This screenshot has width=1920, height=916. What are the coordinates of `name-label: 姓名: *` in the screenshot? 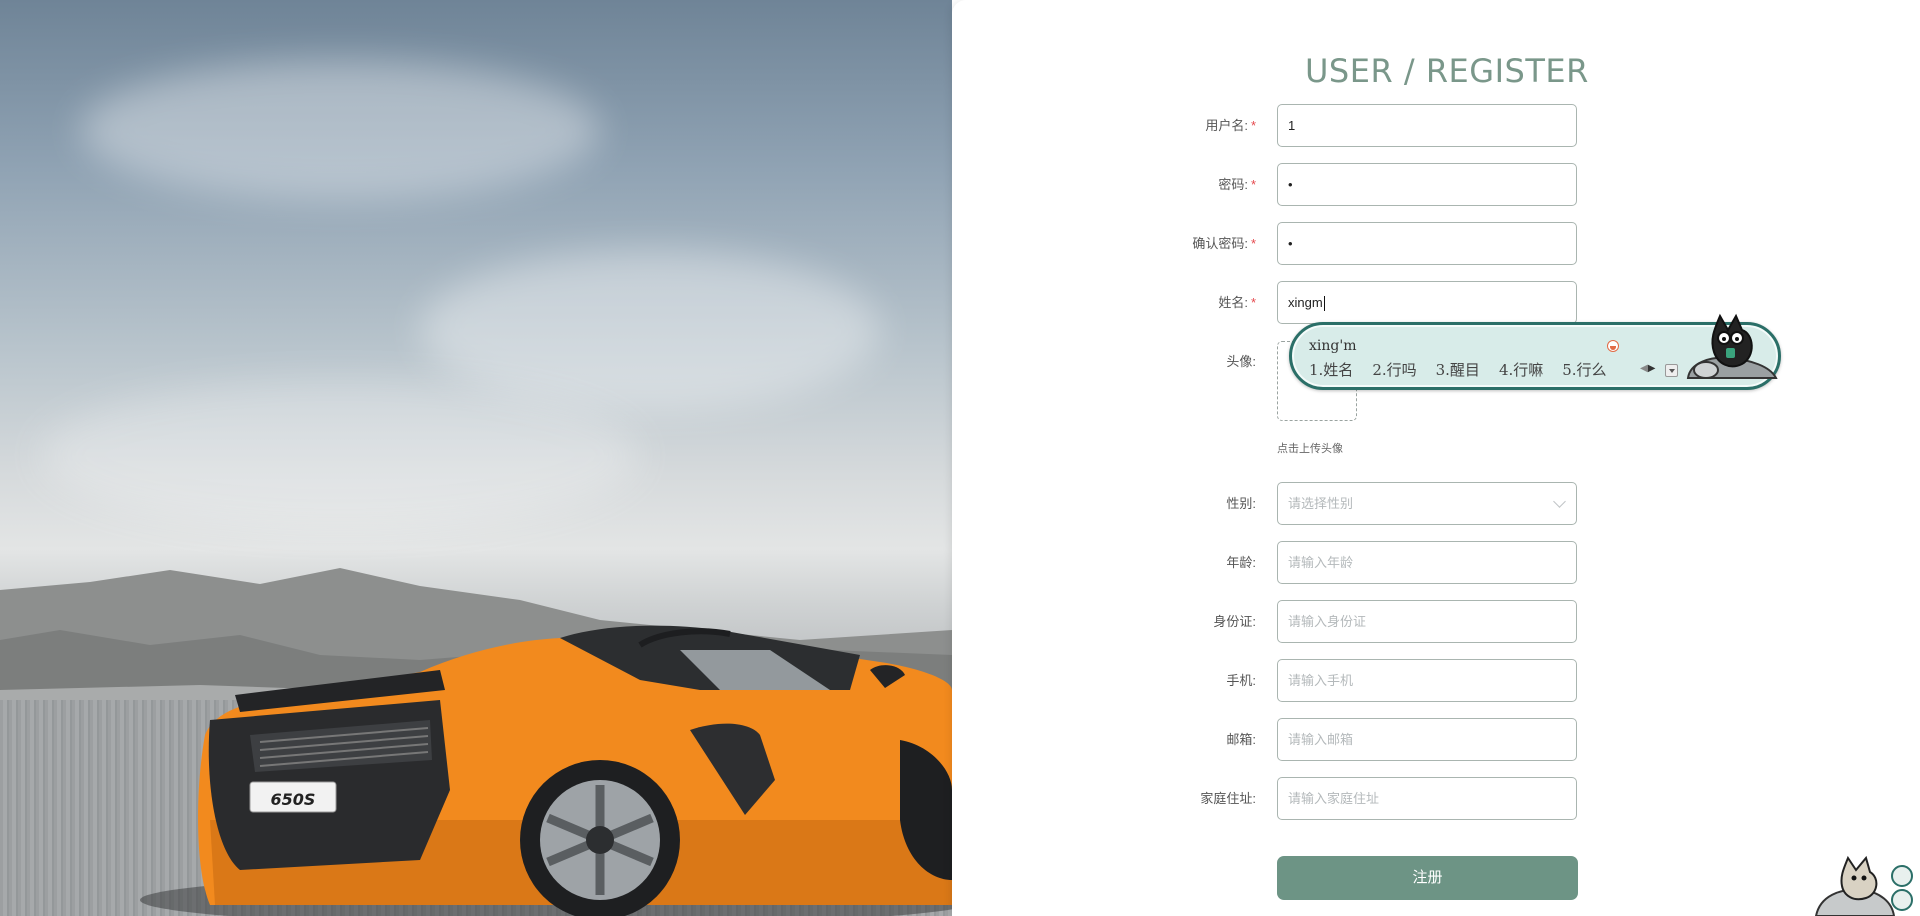 It's located at (1237, 302).